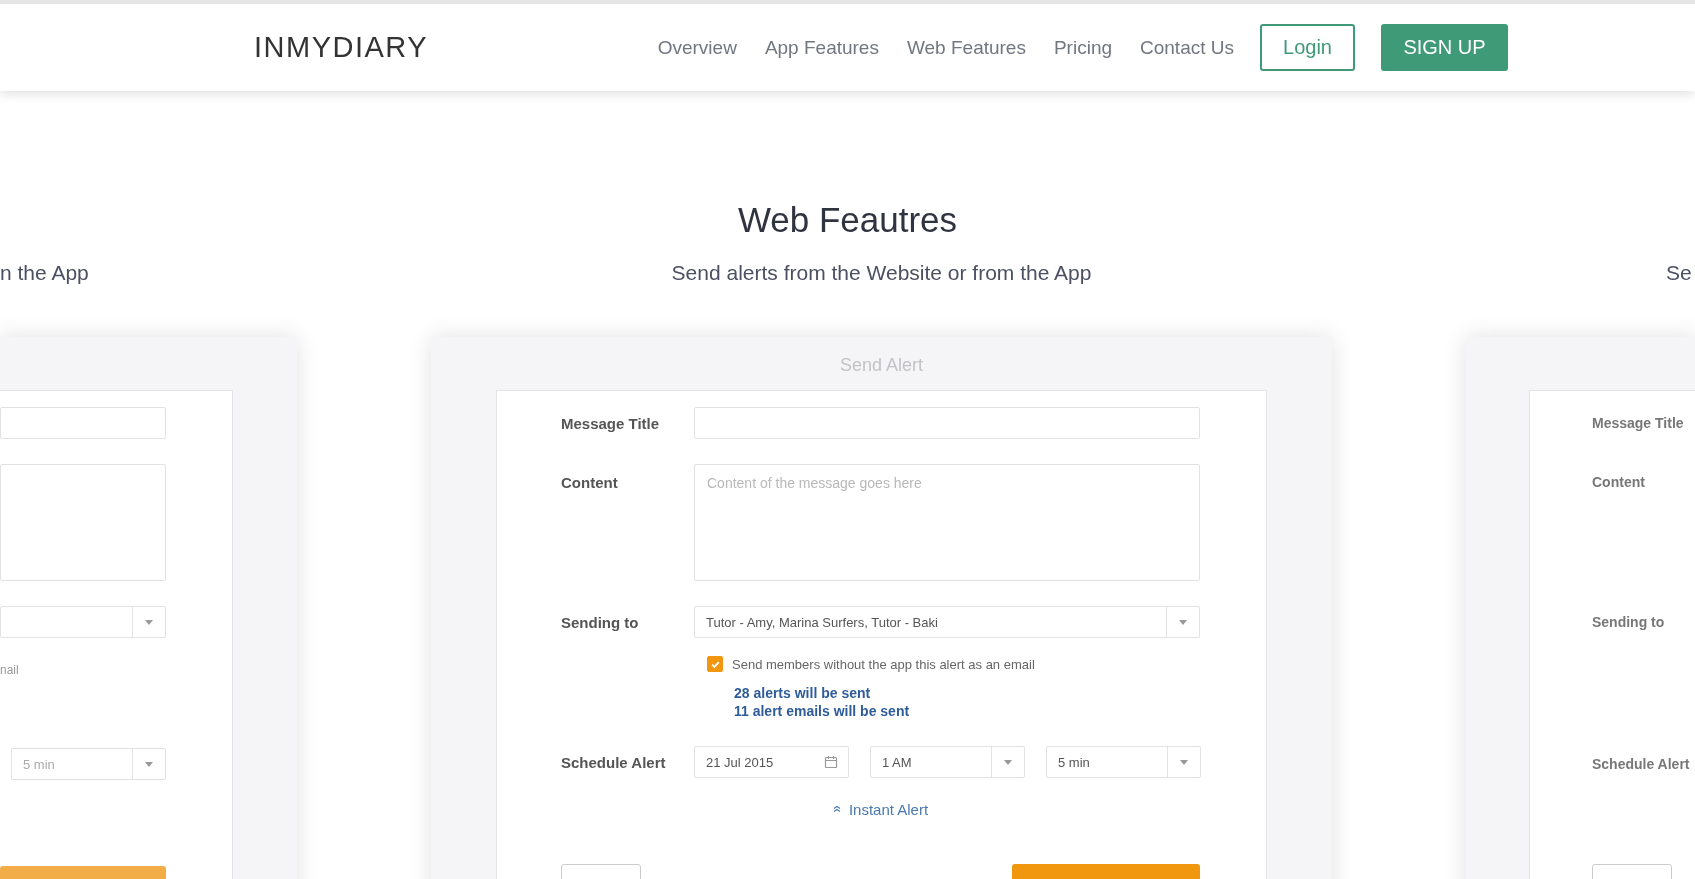  I want to click on nav-link: Pricing, so click(1082, 47).